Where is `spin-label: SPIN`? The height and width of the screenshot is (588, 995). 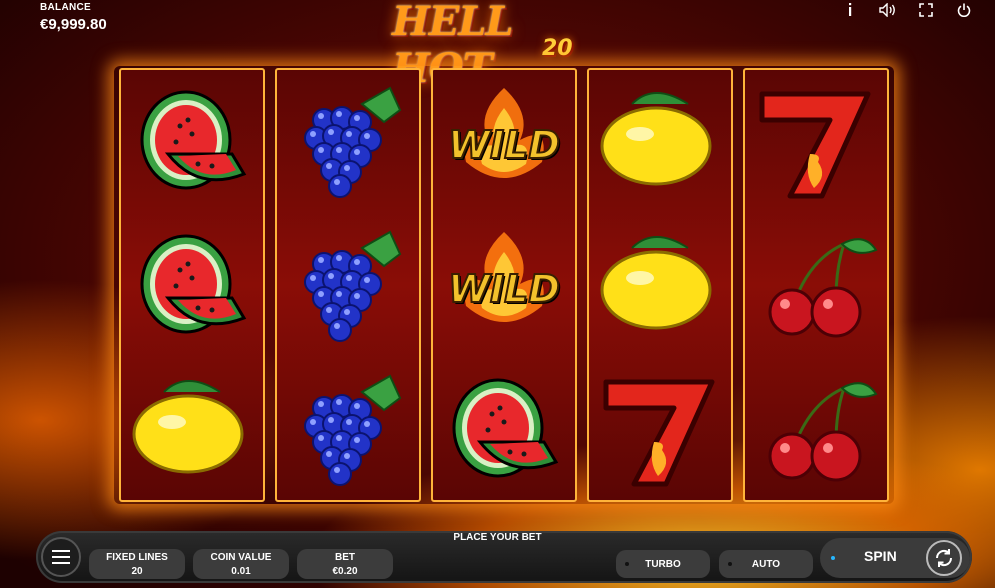
spin-label: SPIN is located at coordinates (880, 556).